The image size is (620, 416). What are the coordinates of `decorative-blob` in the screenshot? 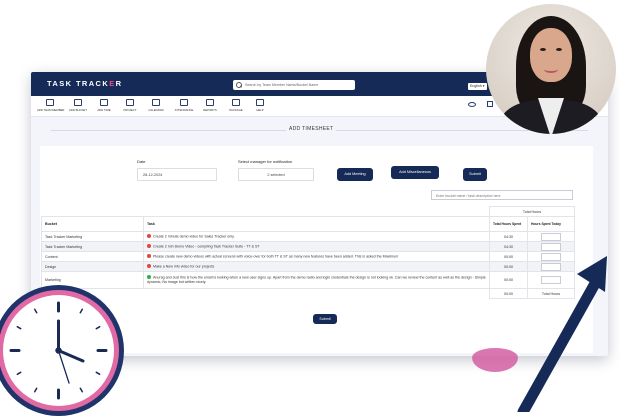 It's located at (495, 360).